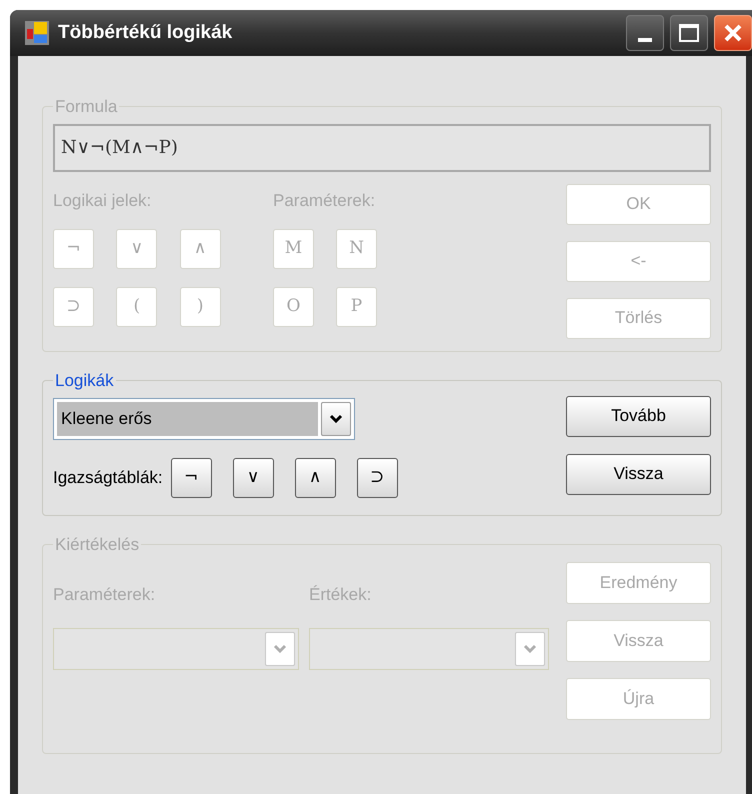 The height and width of the screenshot is (794, 752). Describe the element at coordinates (102, 201) in the screenshot. I see `label: Logikai jelek:` at that location.